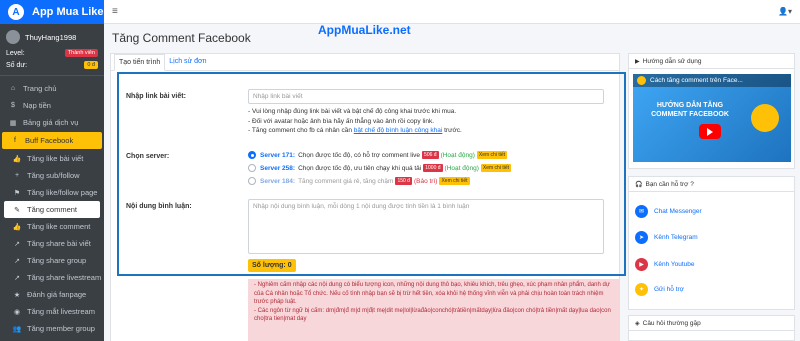 The width and height of the screenshot is (800, 341). What do you see at coordinates (690, 110) in the screenshot?
I see `video-thumbnail-text: HƯỚNG DẪN TĂNG COMMENT FACEBOOK` at bounding box center [690, 110].